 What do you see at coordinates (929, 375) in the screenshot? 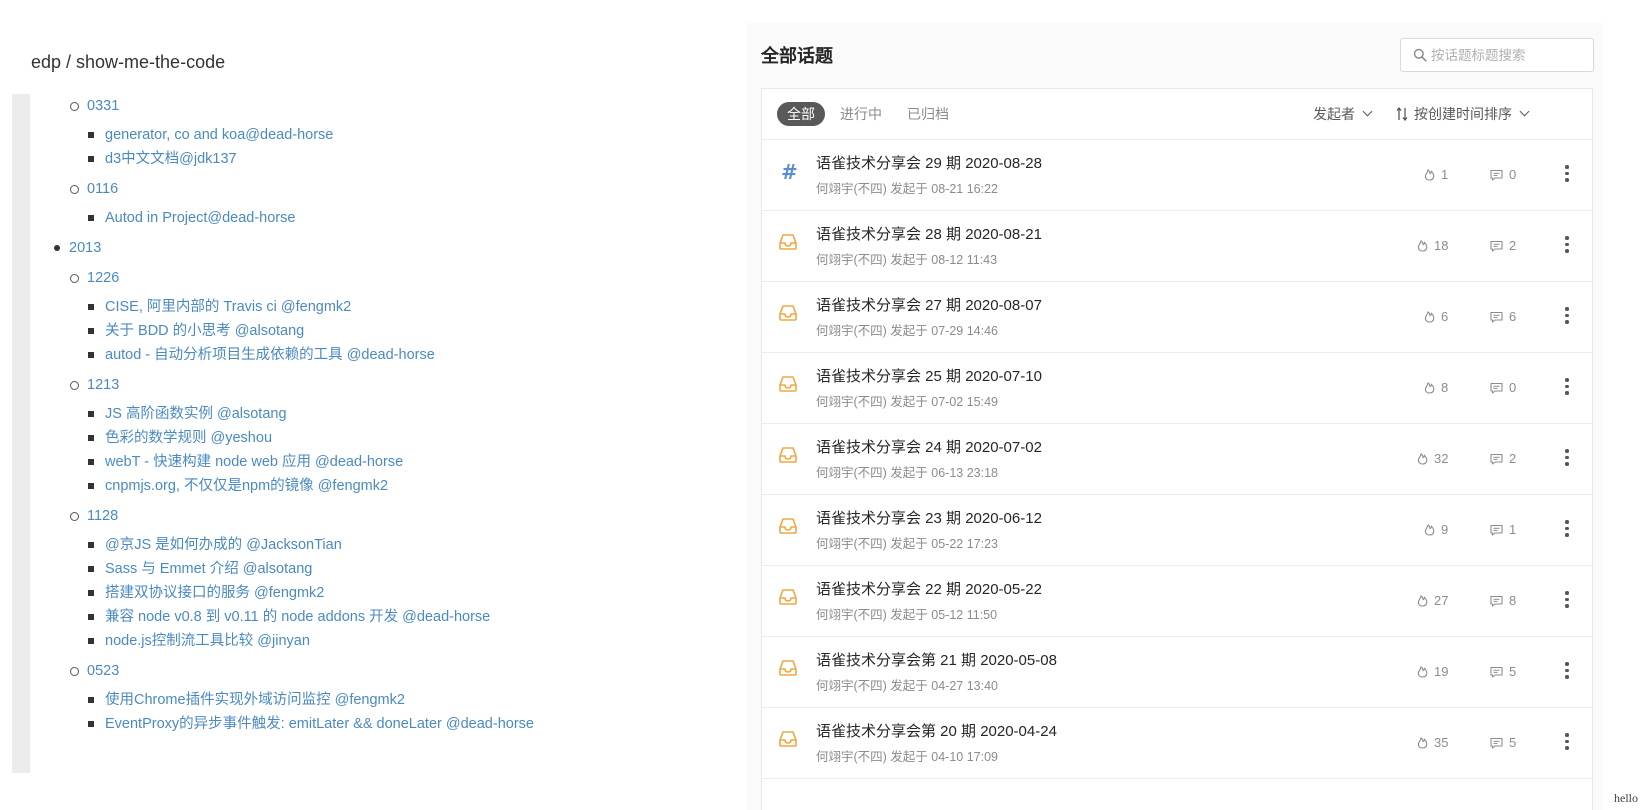
I see `topic-title: 语雀技术分享会 25 期 2020-07-10` at bounding box center [929, 375].